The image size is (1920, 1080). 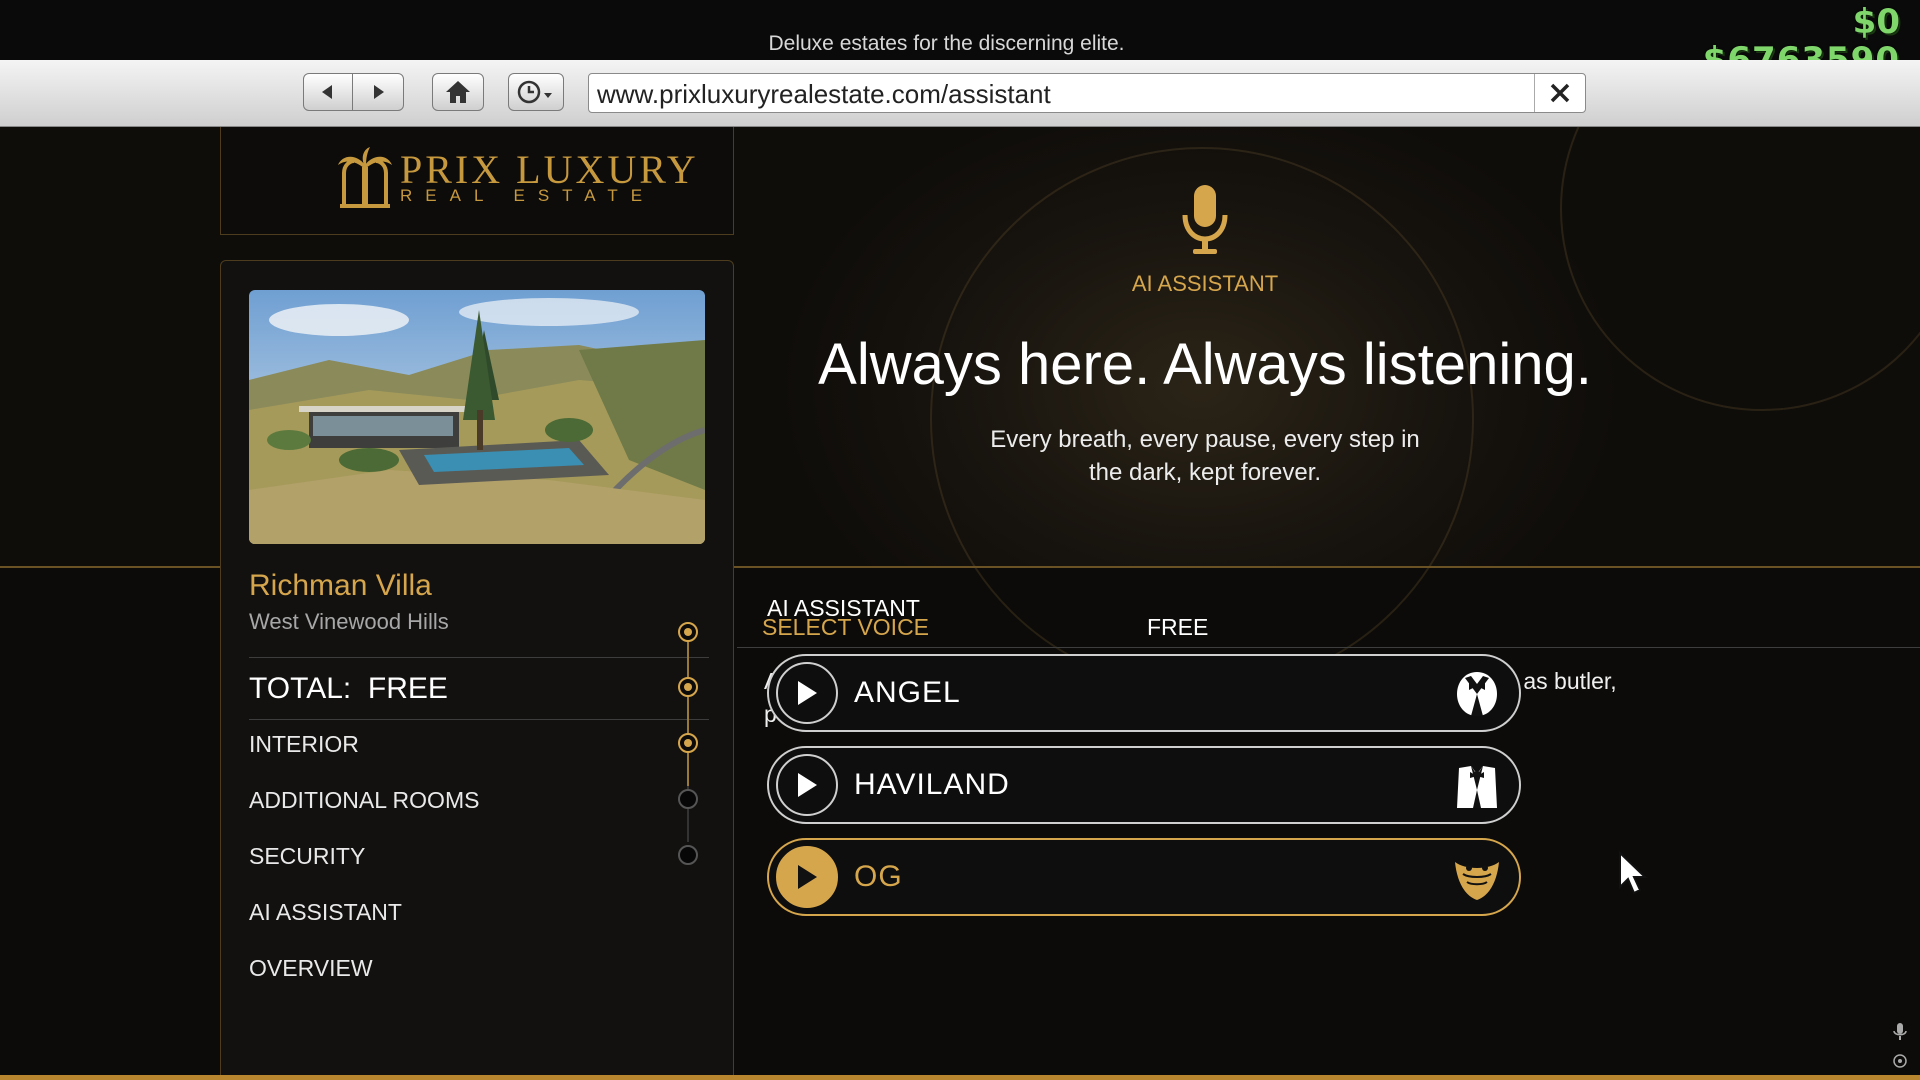 I want to click on step-ai-assistant: AI ASSISTANT, so click(x=325, y=912).